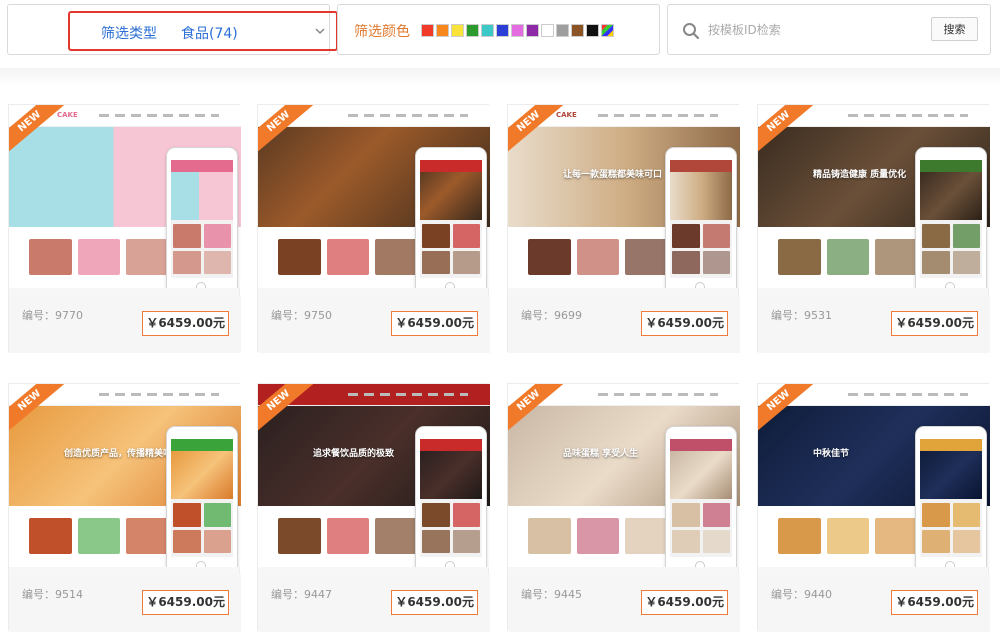  I want to click on card-footer: 编号：9699 ￥6459.00元, so click(624, 324).